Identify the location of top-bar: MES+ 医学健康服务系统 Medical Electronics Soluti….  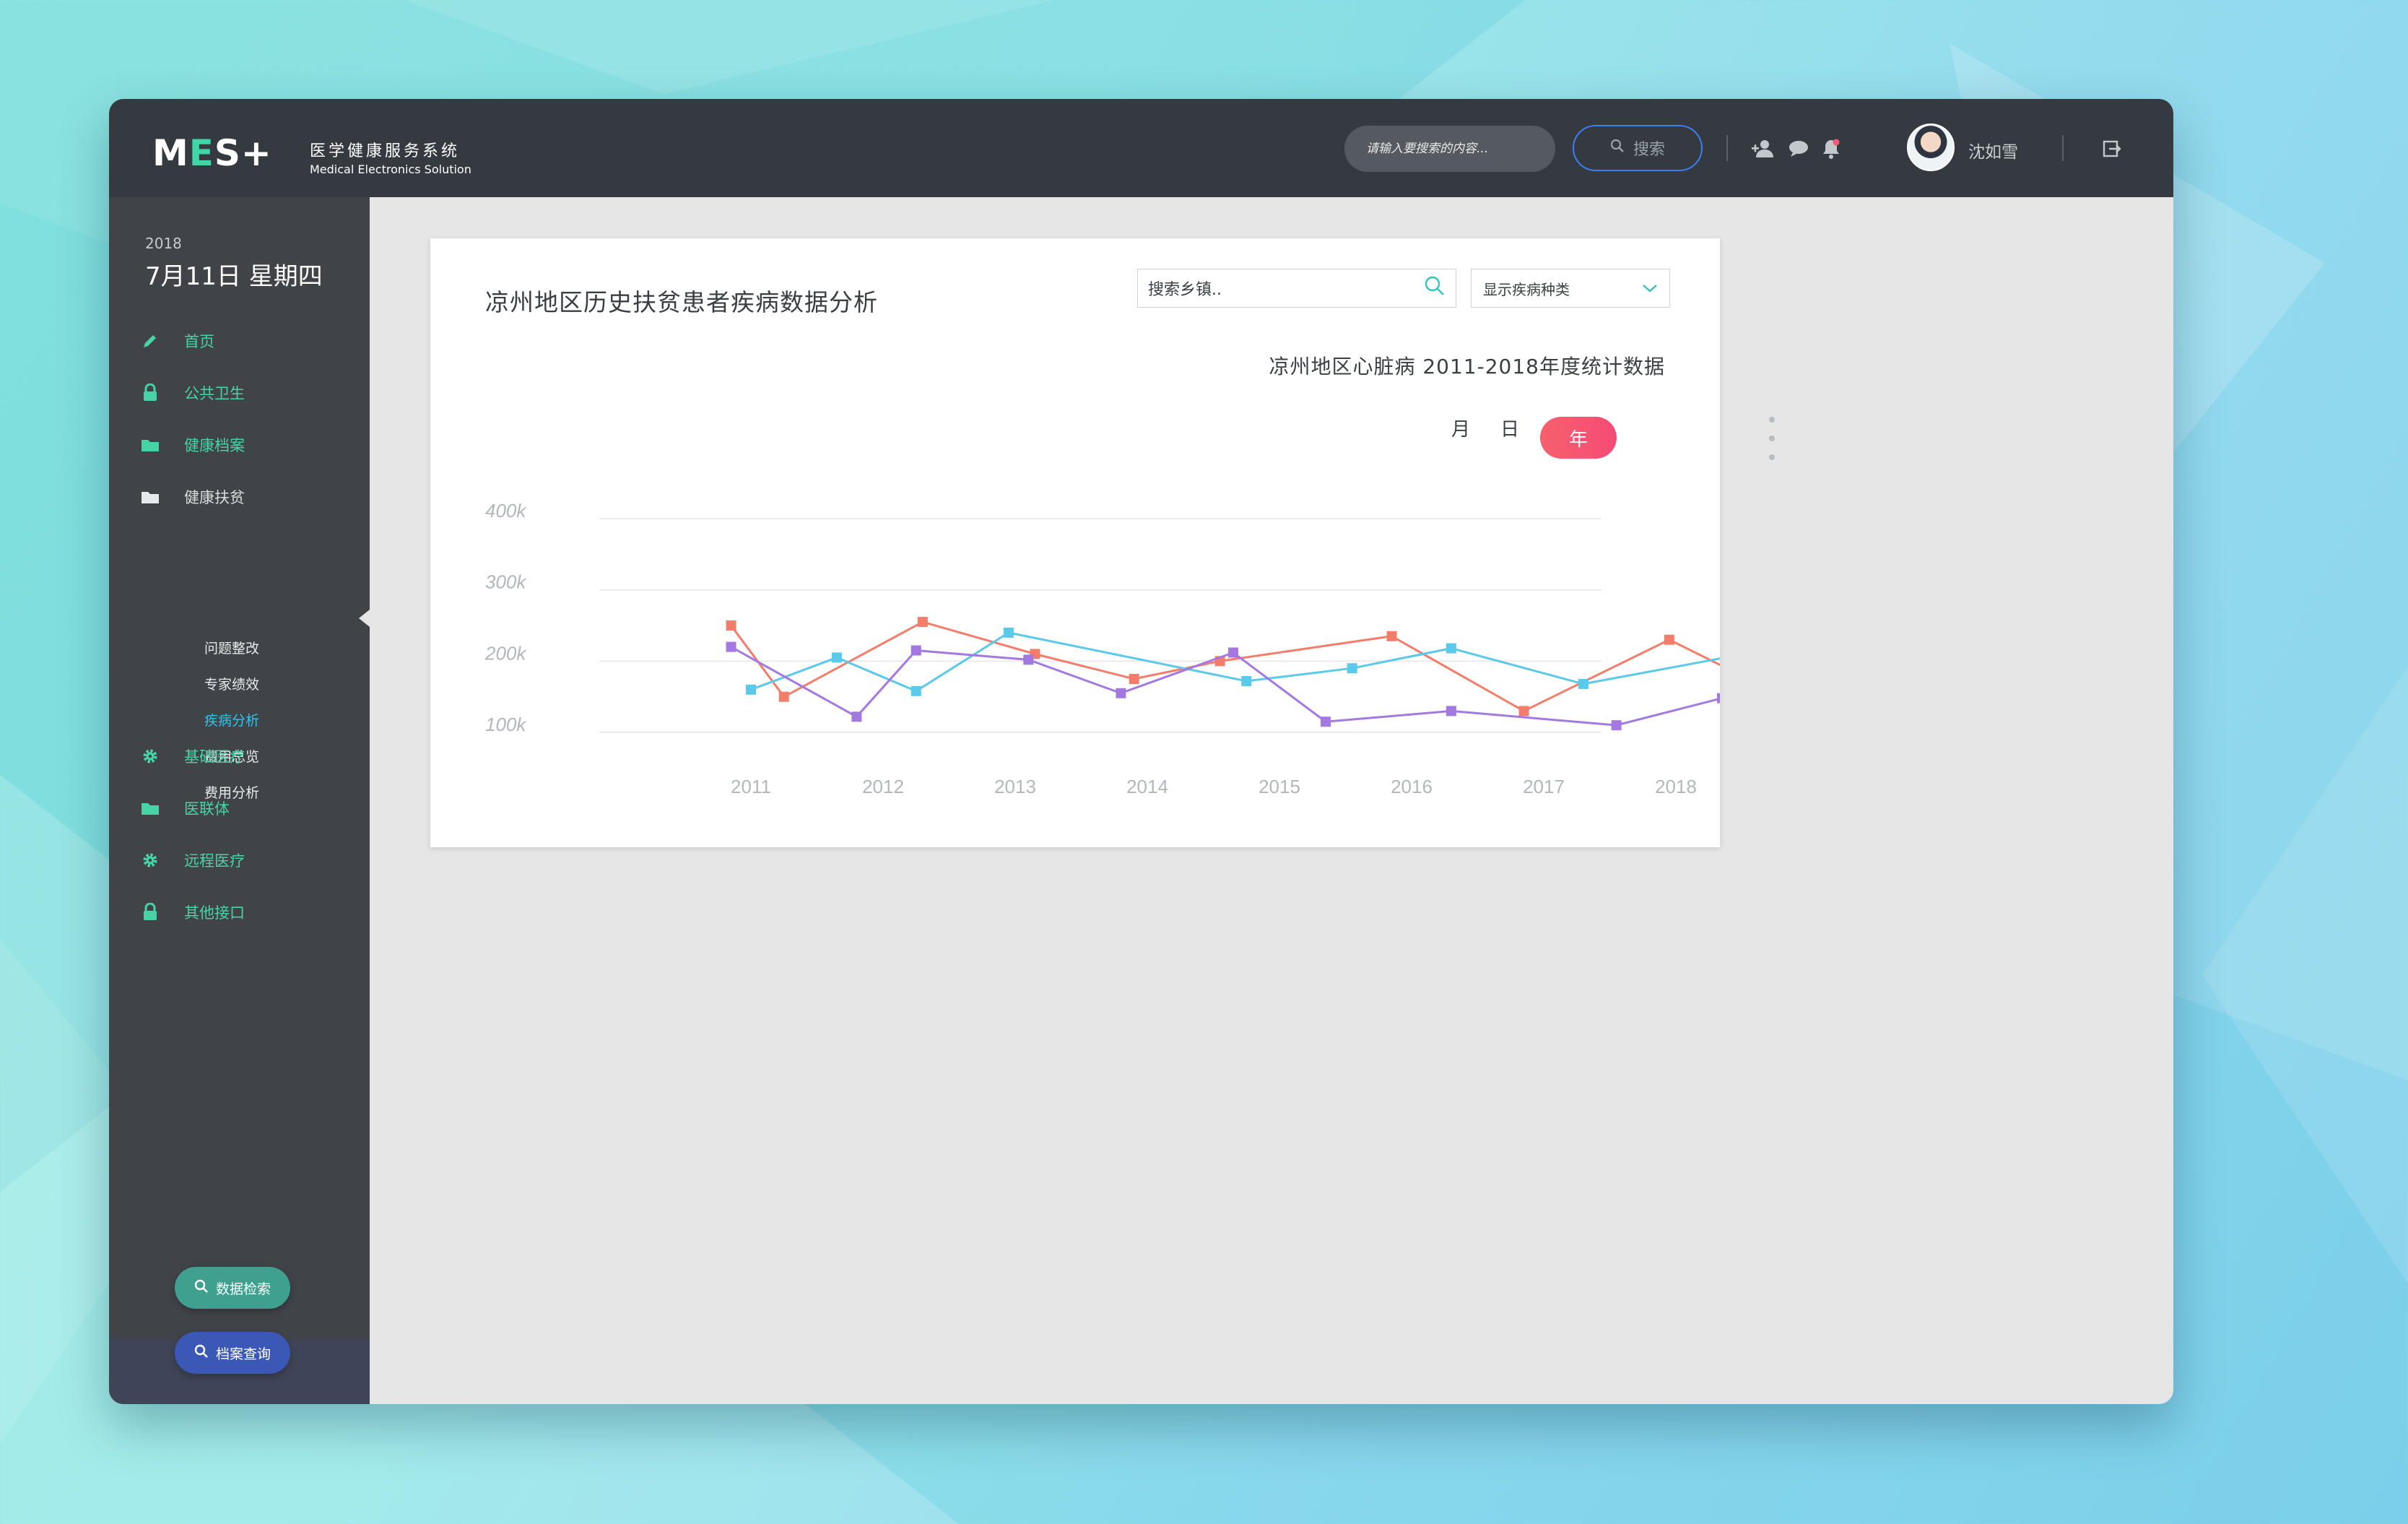
(1141, 148).